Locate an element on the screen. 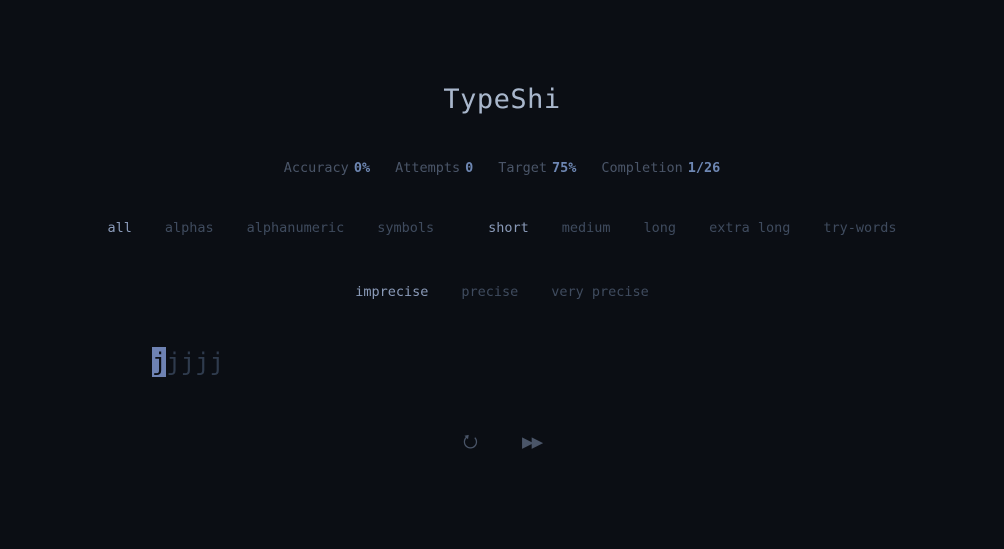 Image resolution: width=1004 pixels, height=549 pixels. accuracy-stat: Accuracy 0% is located at coordinates (327, 168).